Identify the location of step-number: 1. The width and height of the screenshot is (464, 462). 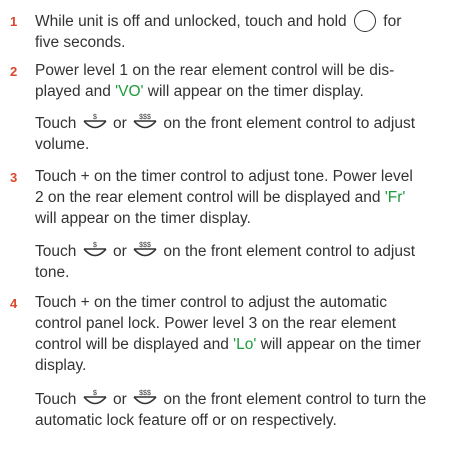
(14, 21).